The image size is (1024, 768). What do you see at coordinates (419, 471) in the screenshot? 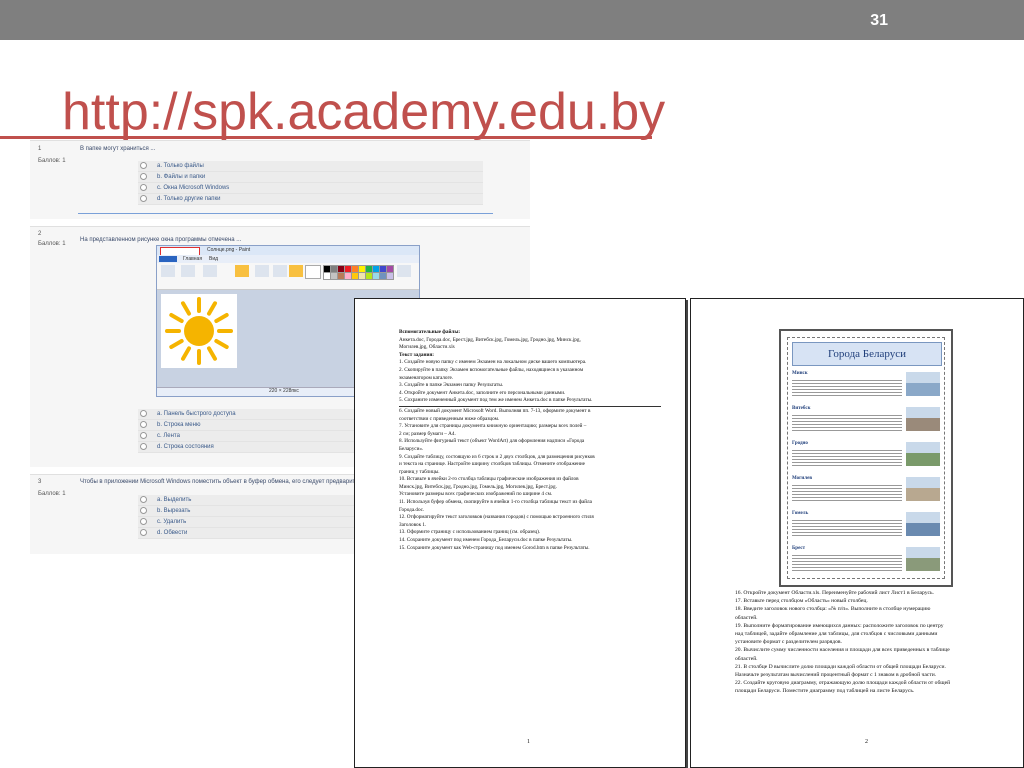
I see `document-line: границ у таблицы.` at bounding box center [419, 471].